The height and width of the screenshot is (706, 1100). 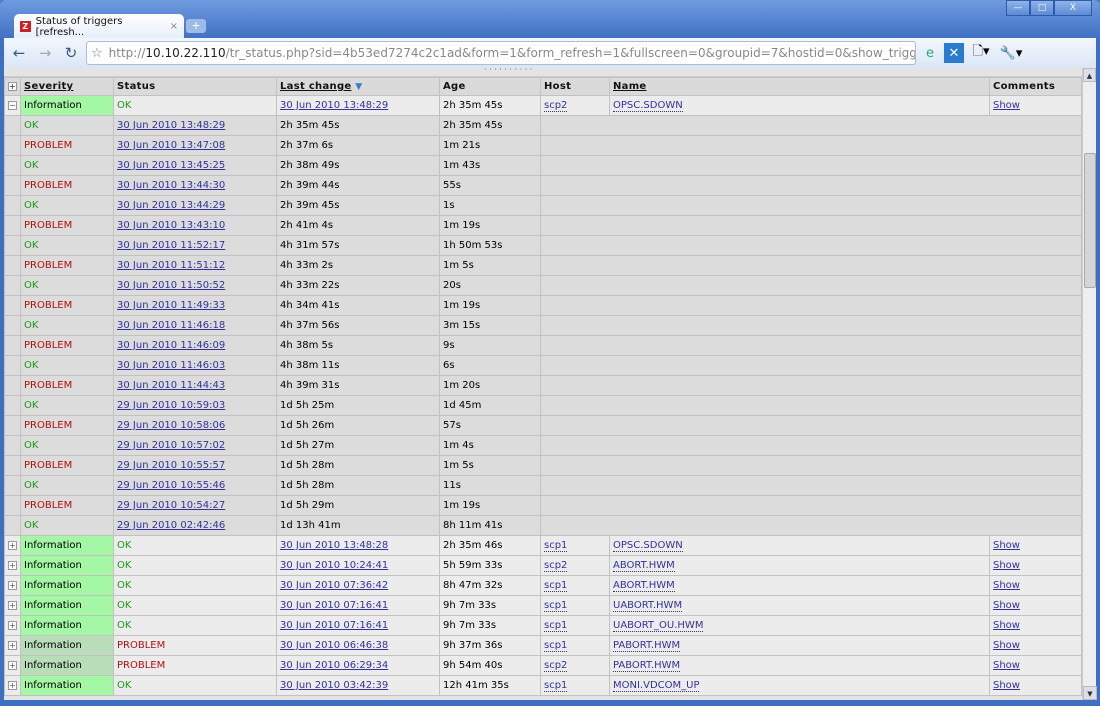 I want to click on history-time-cell: 30 Jun 2010 11:52:17, so click(x=195, y=245).